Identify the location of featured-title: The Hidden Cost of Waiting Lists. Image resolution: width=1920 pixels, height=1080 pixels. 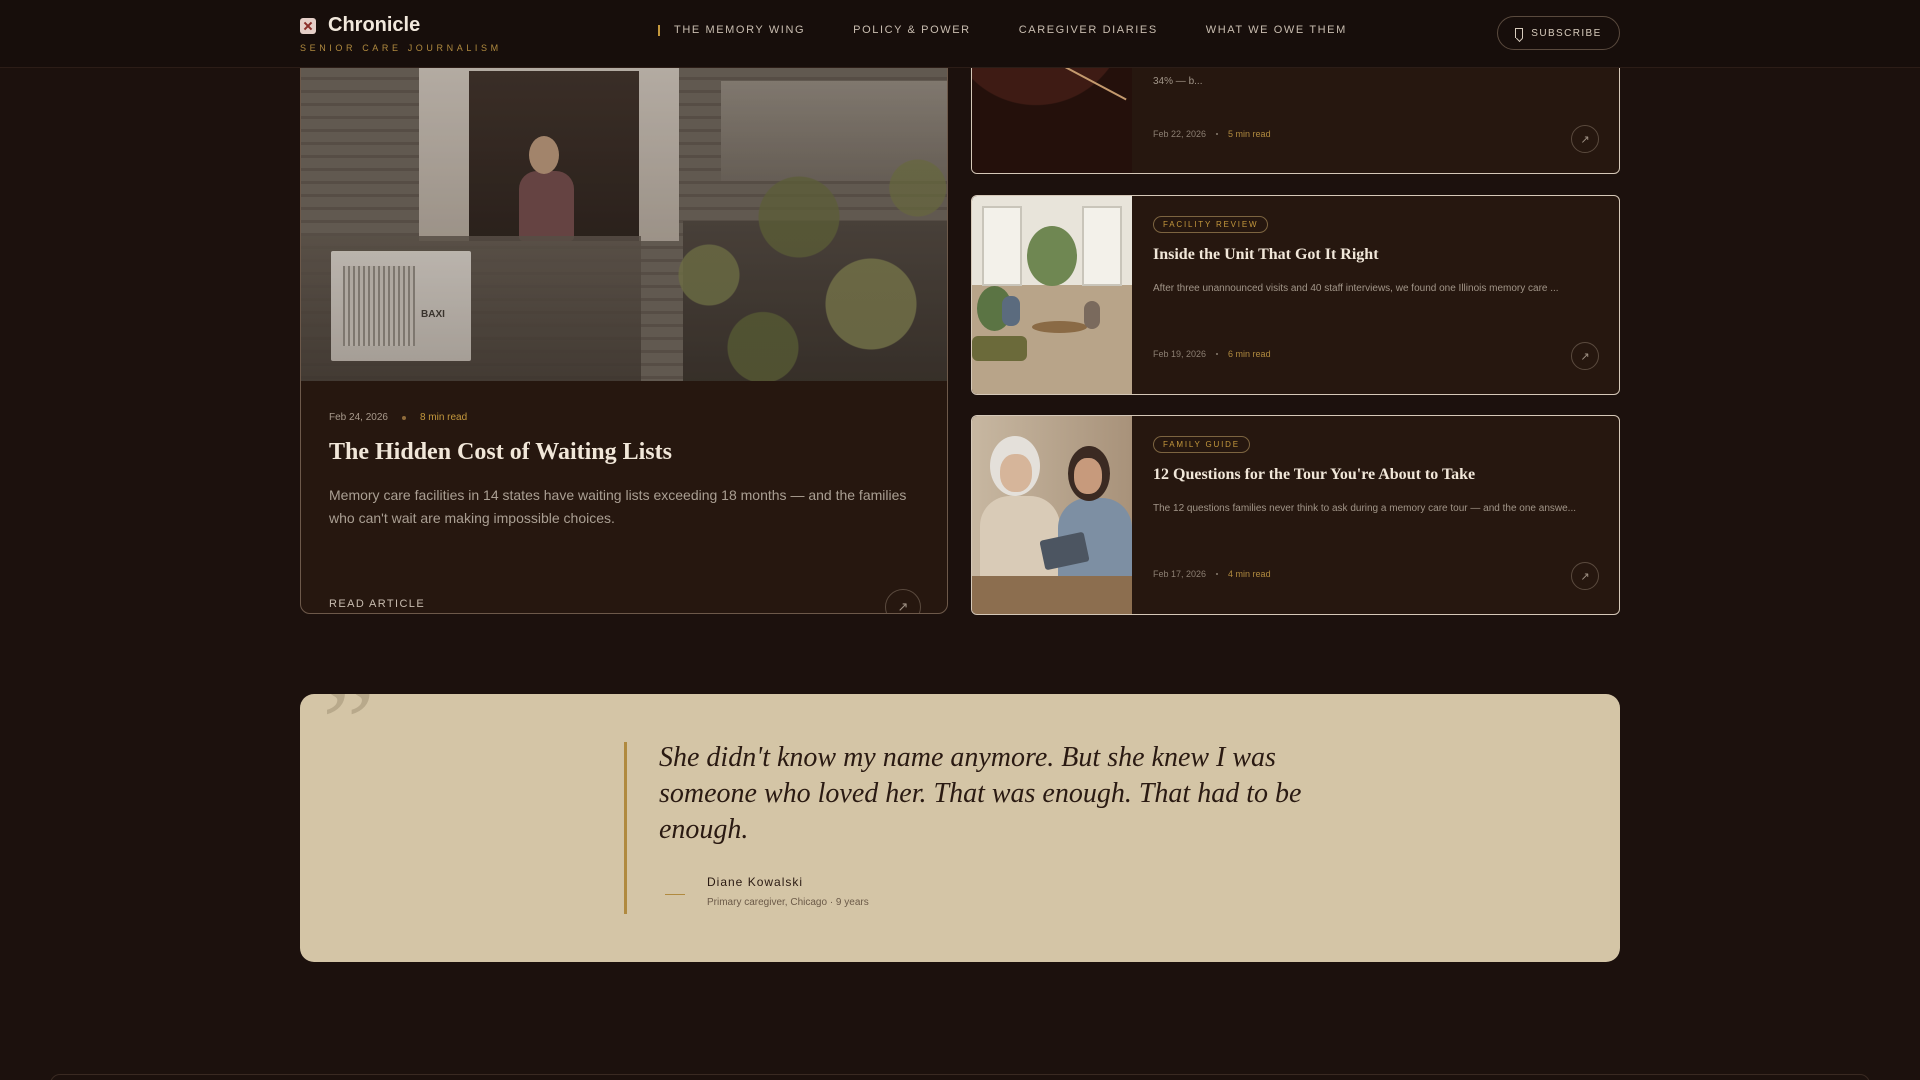
(624, 452).